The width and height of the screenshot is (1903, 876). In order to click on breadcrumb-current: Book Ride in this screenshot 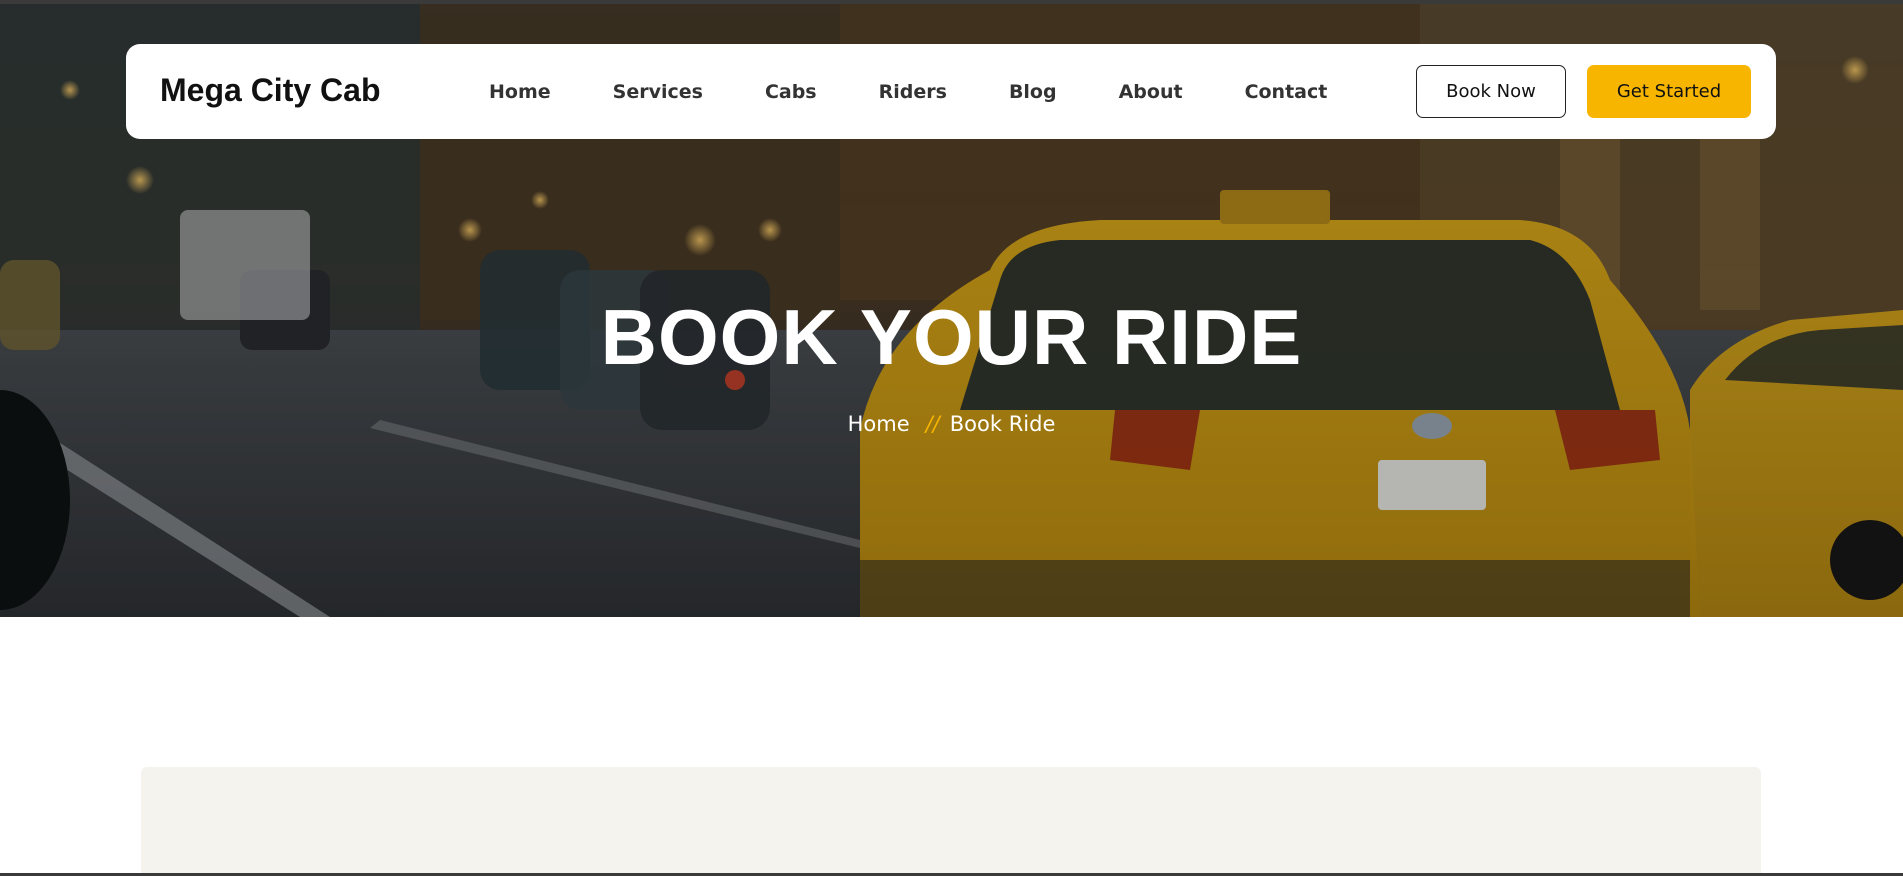, I will do `click(1002, 424)`.